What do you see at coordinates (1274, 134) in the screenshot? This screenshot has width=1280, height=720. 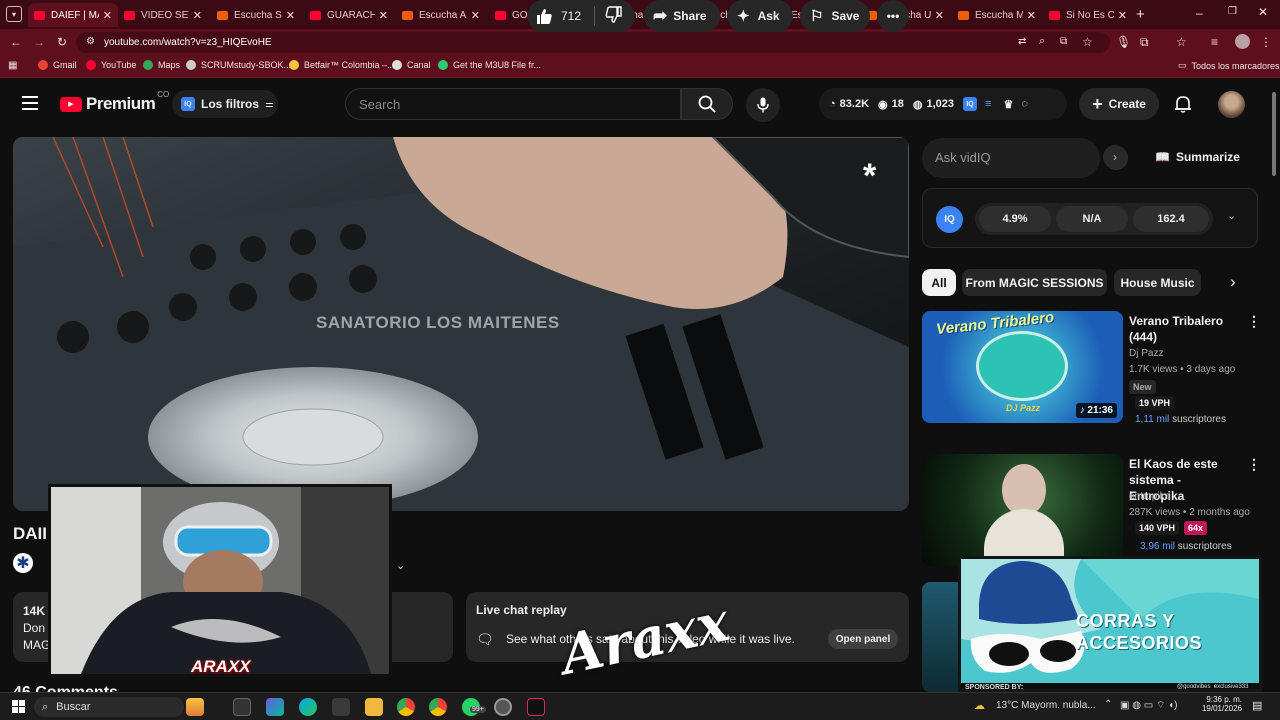 I see `page-scrollbar` at bounding box center [1274, 134].